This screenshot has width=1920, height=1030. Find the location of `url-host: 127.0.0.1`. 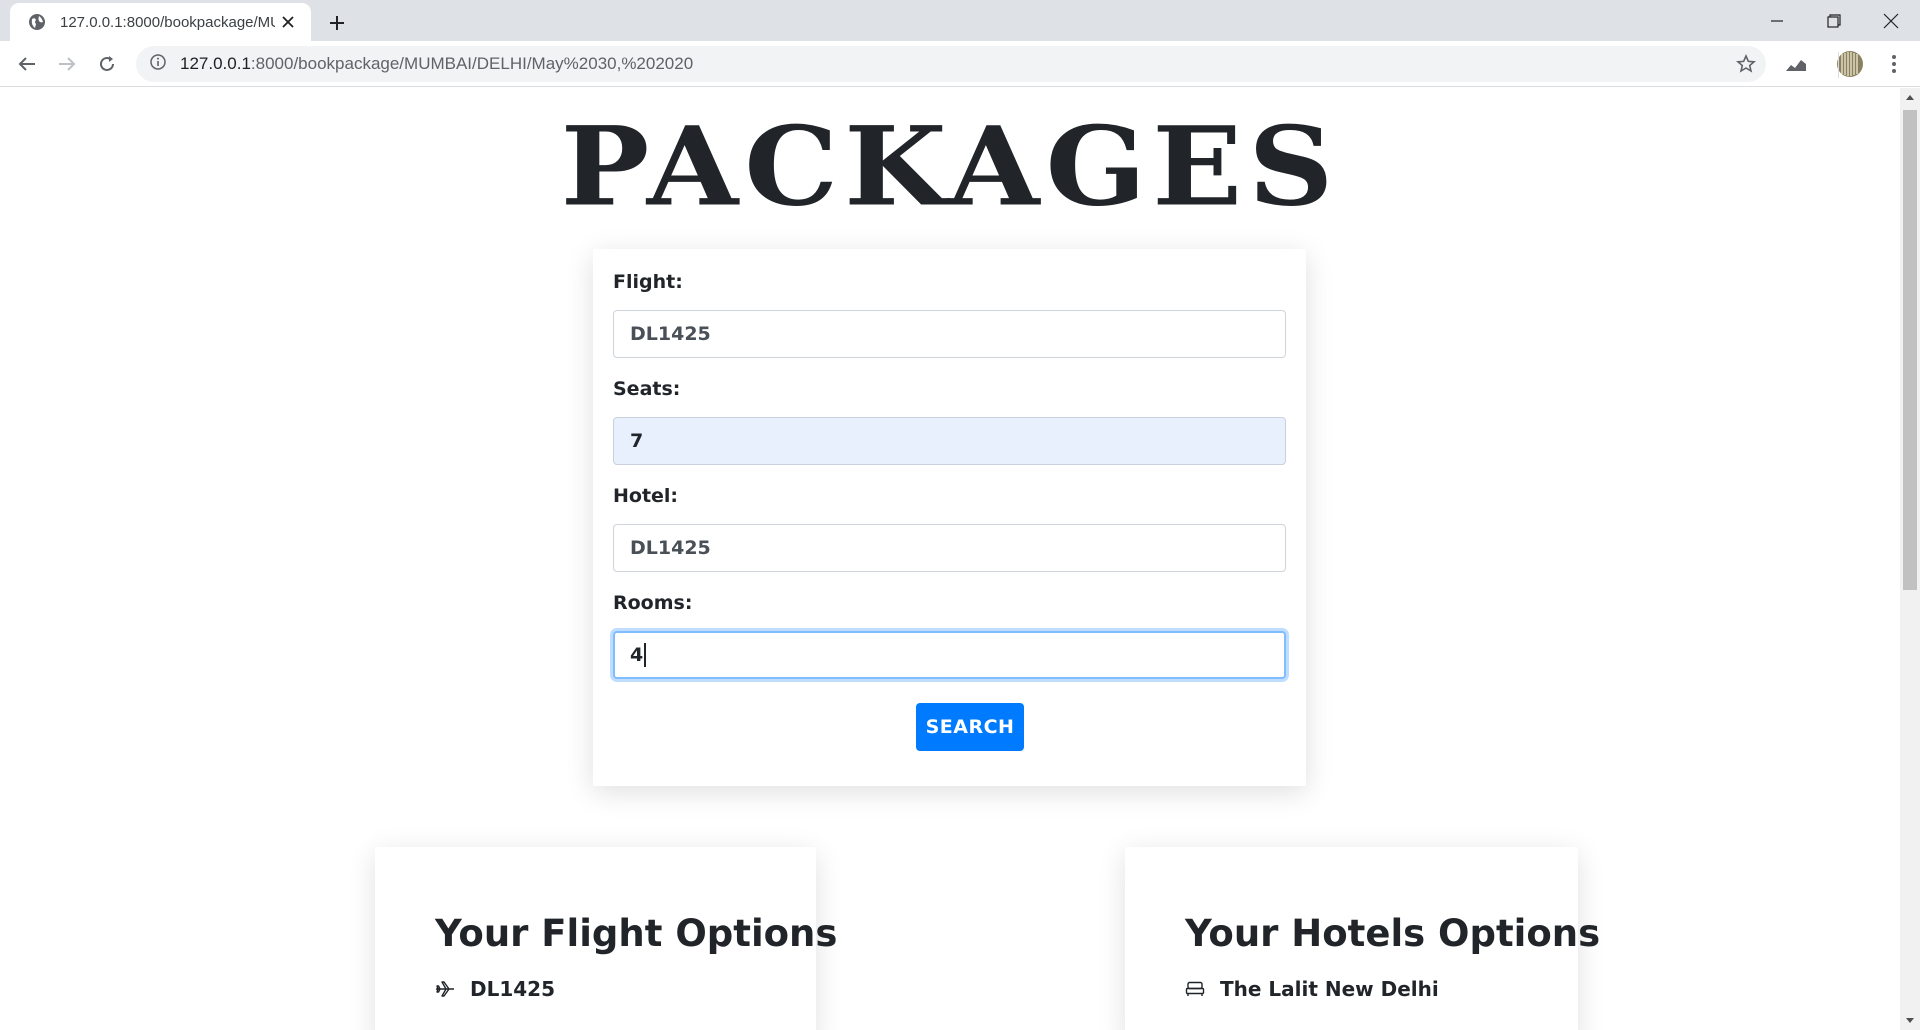

url-host: 127.0.0.1 is located at coordinates (215, 63).